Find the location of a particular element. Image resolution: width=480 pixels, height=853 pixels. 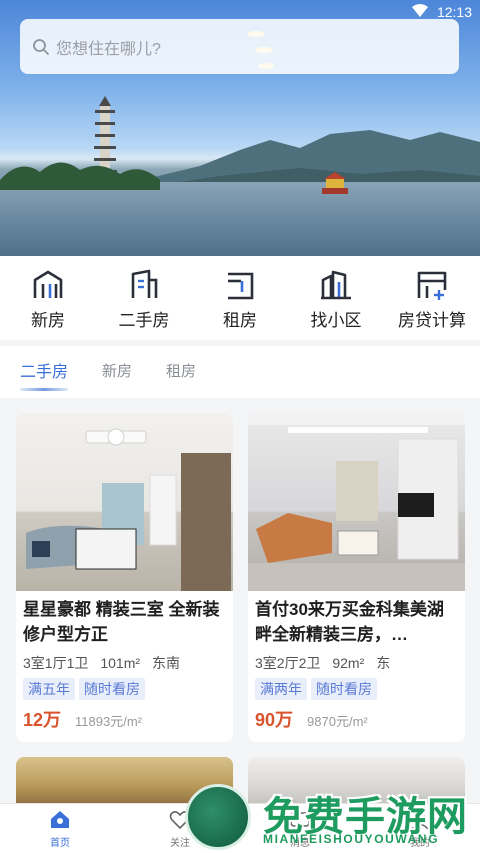

message-icon is located at coordinates (300, 819).